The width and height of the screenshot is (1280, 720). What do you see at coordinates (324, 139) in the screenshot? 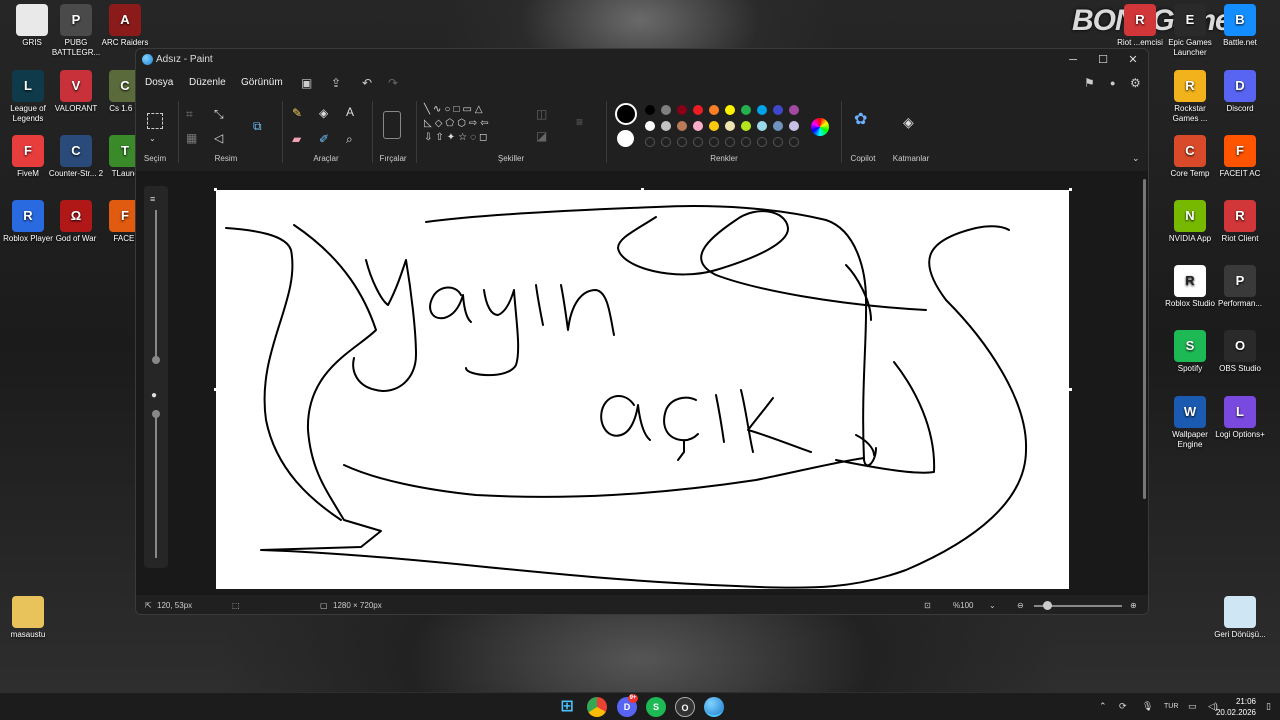
I see `color-picker-icon: ✐` at bounding box center [324, 139].